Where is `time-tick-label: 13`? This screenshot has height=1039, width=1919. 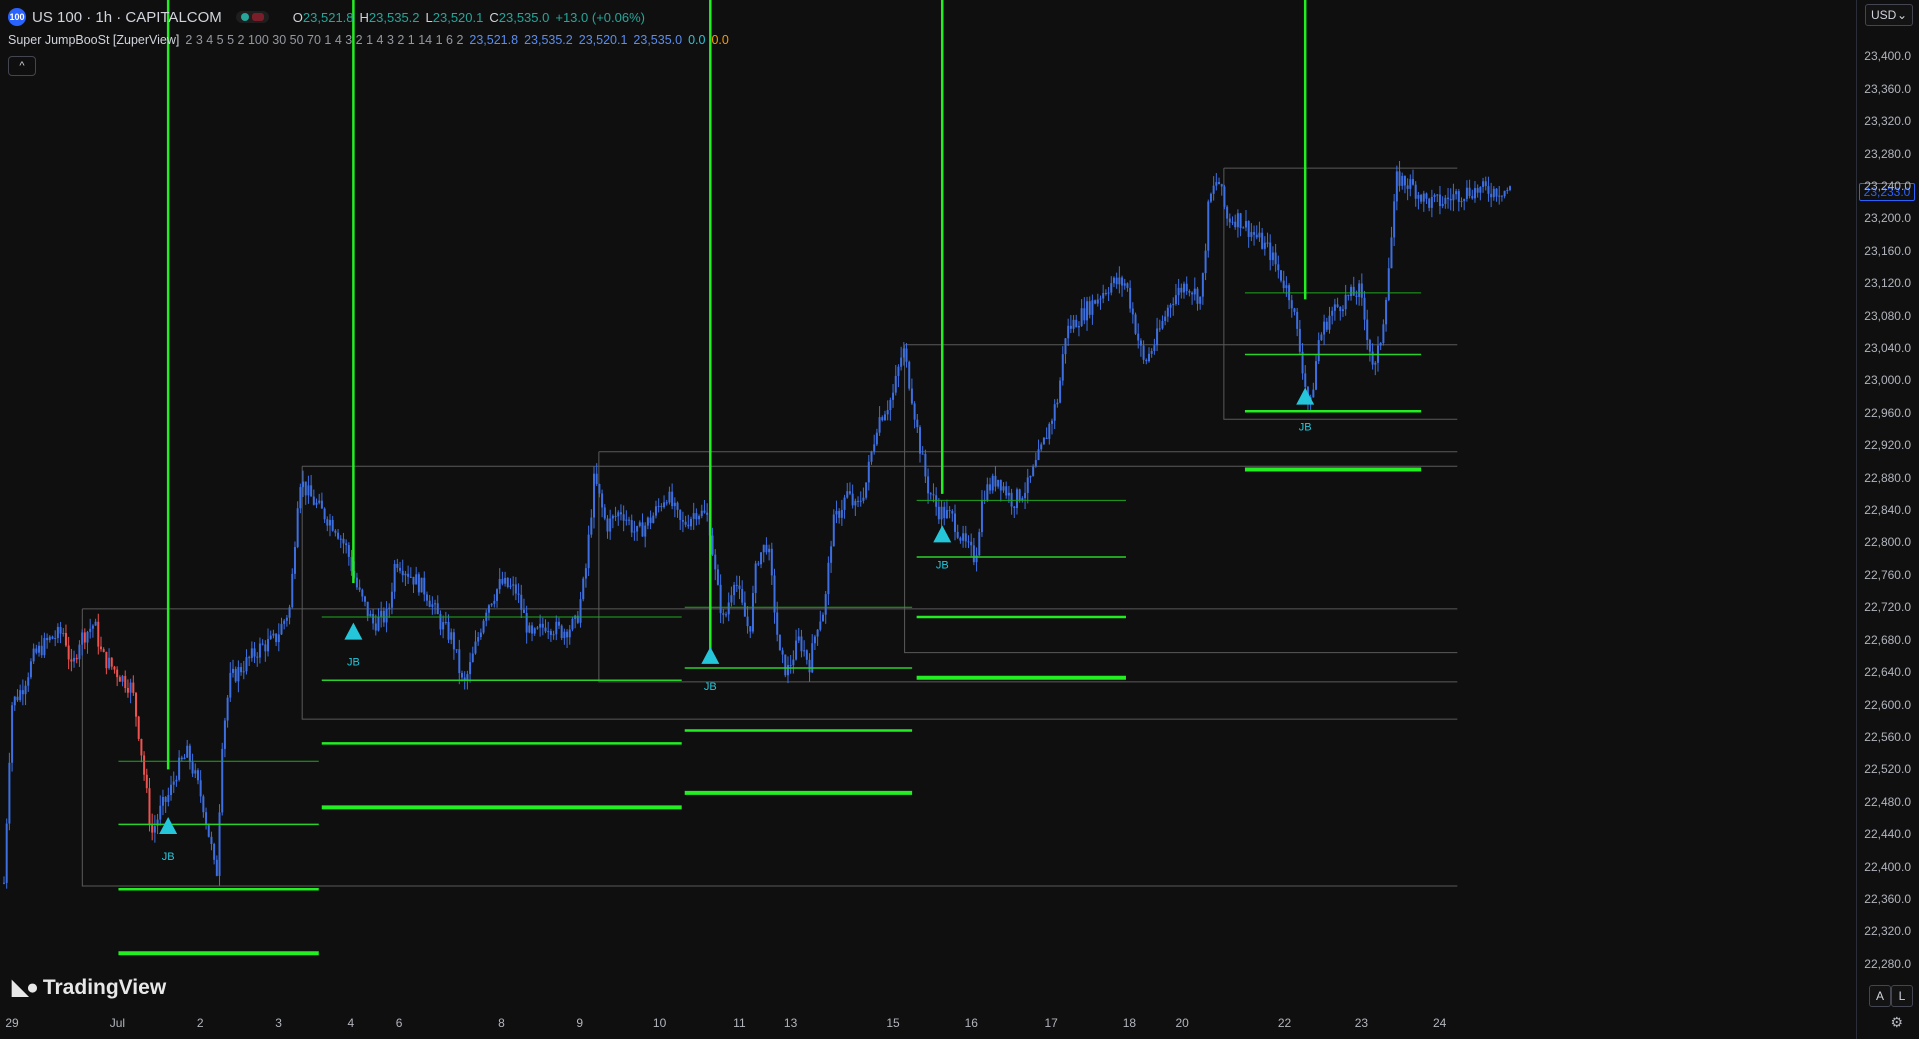 time-tick-label: 13 is located at coordinates (790, 1023).